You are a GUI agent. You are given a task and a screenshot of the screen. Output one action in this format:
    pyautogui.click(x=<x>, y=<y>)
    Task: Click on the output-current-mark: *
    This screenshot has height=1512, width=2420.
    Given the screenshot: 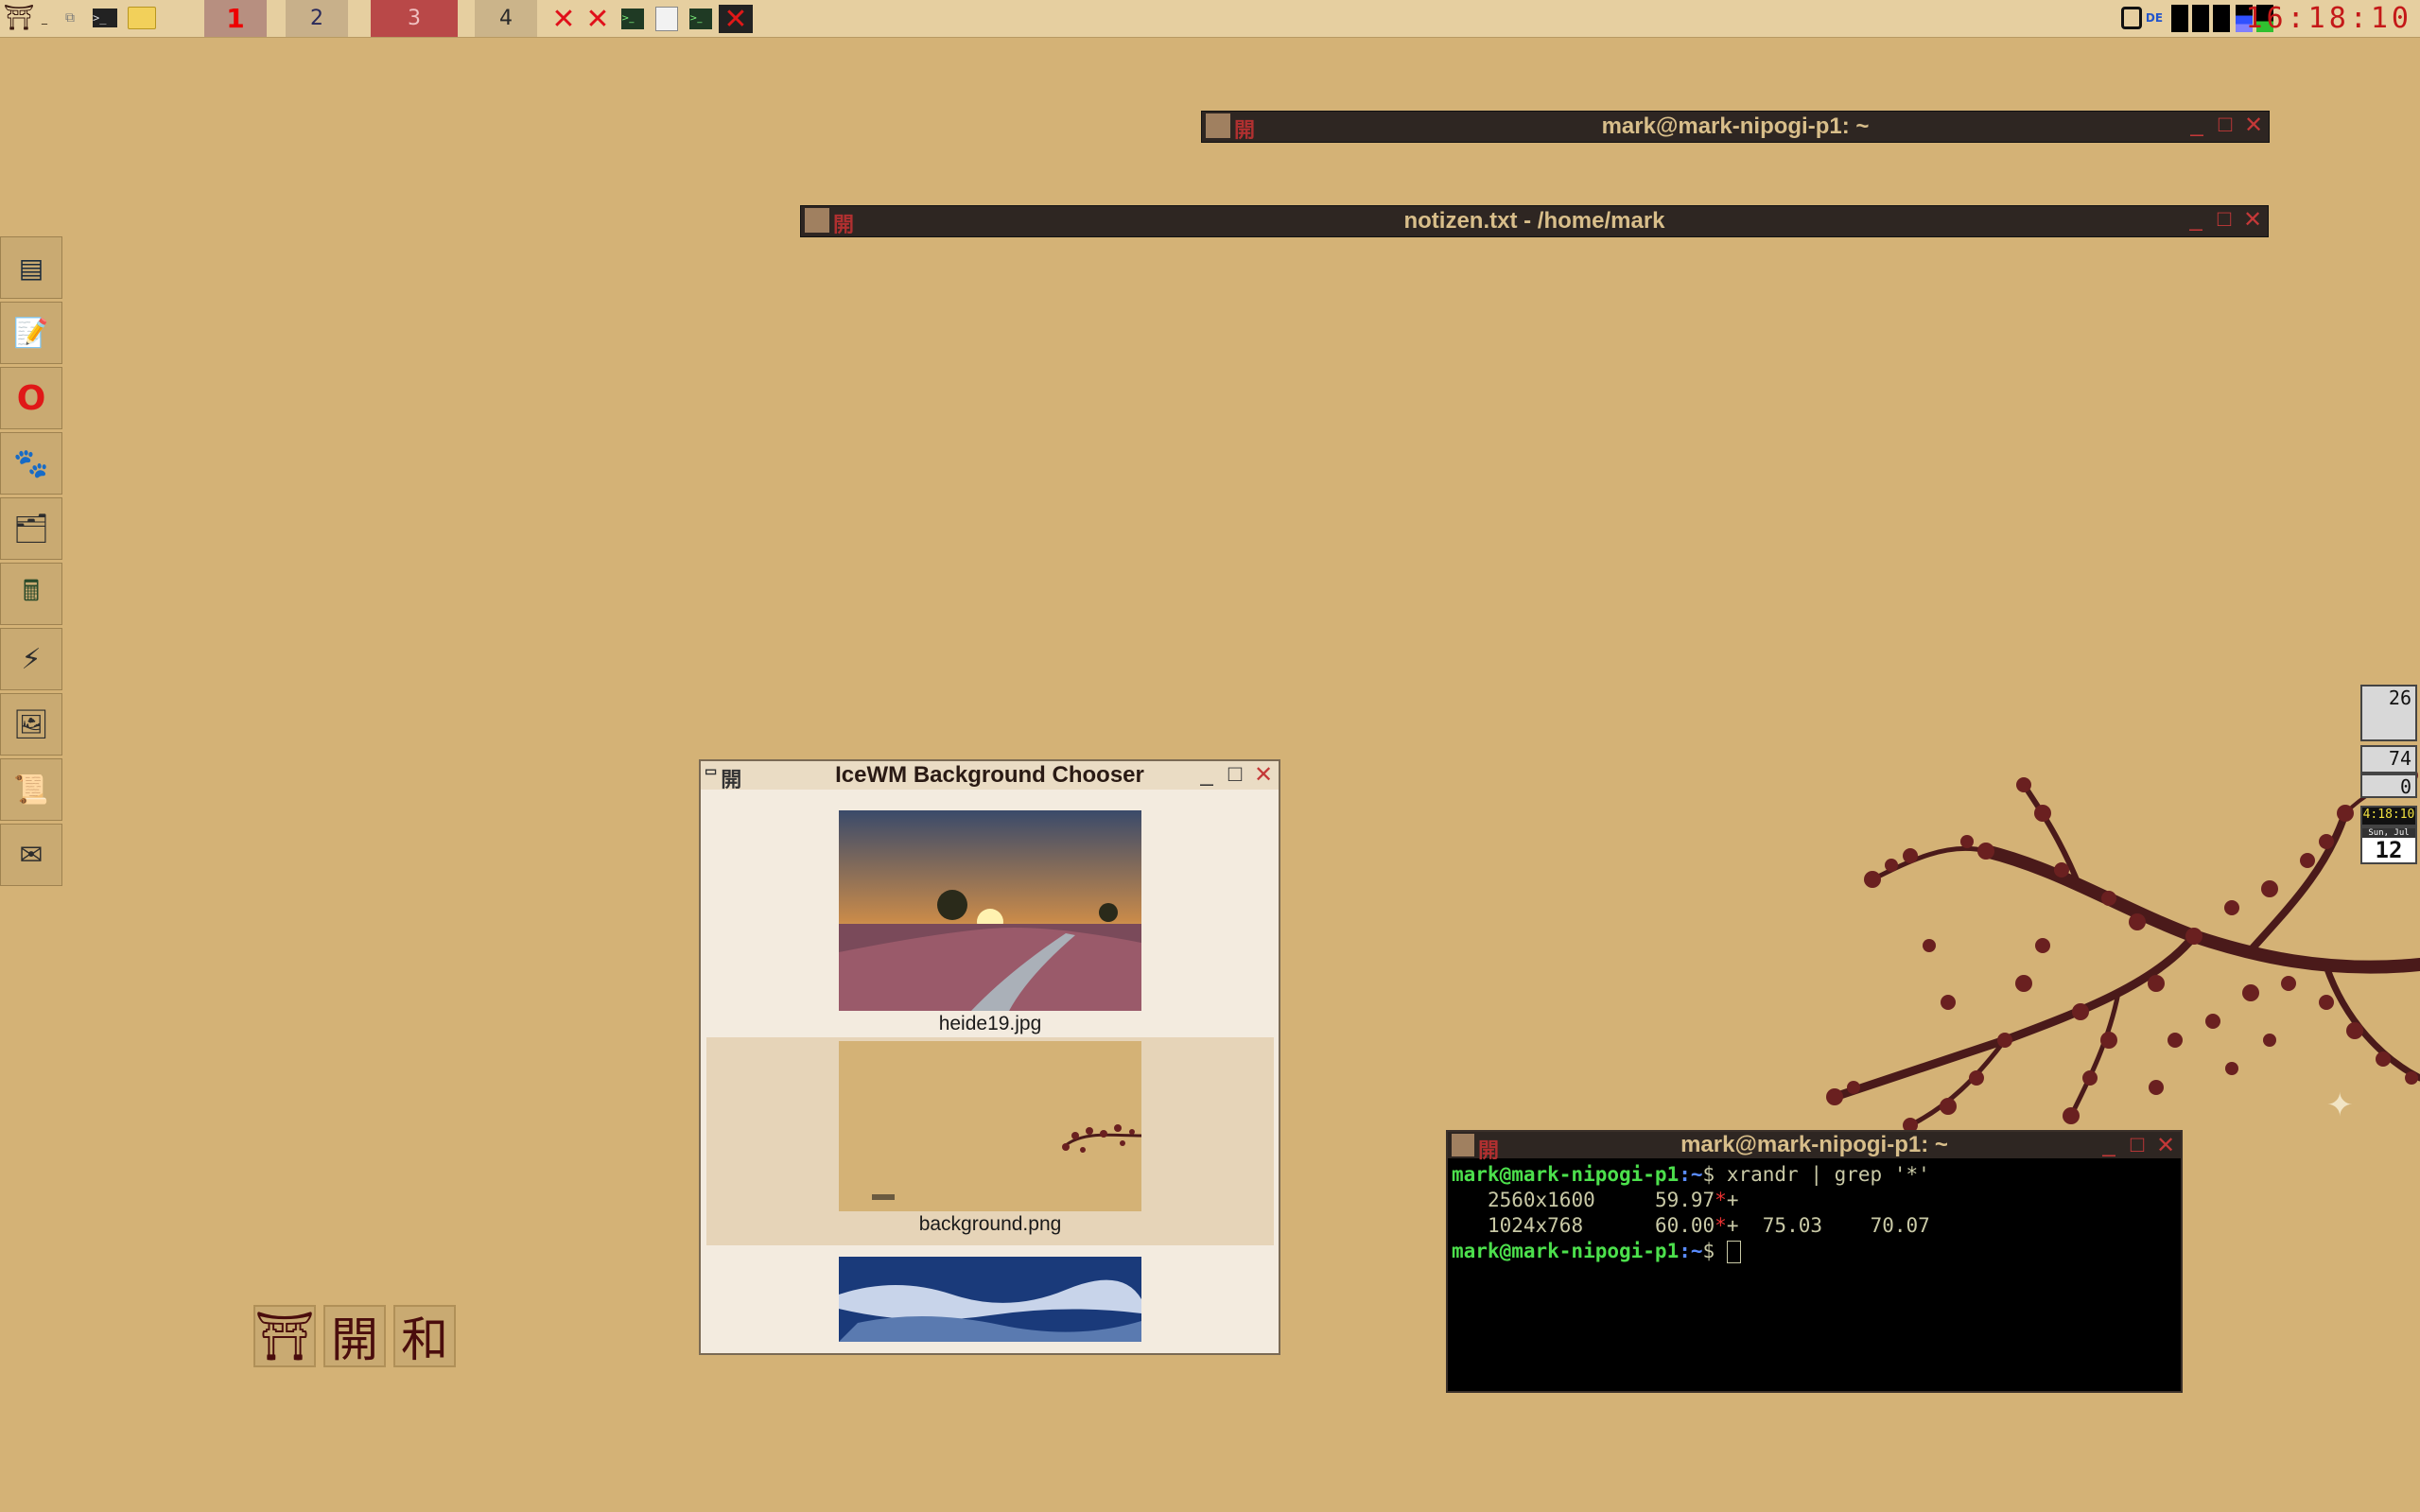 What is the action you would take?
    pyautogui.click(x=1721, y=1225)
    